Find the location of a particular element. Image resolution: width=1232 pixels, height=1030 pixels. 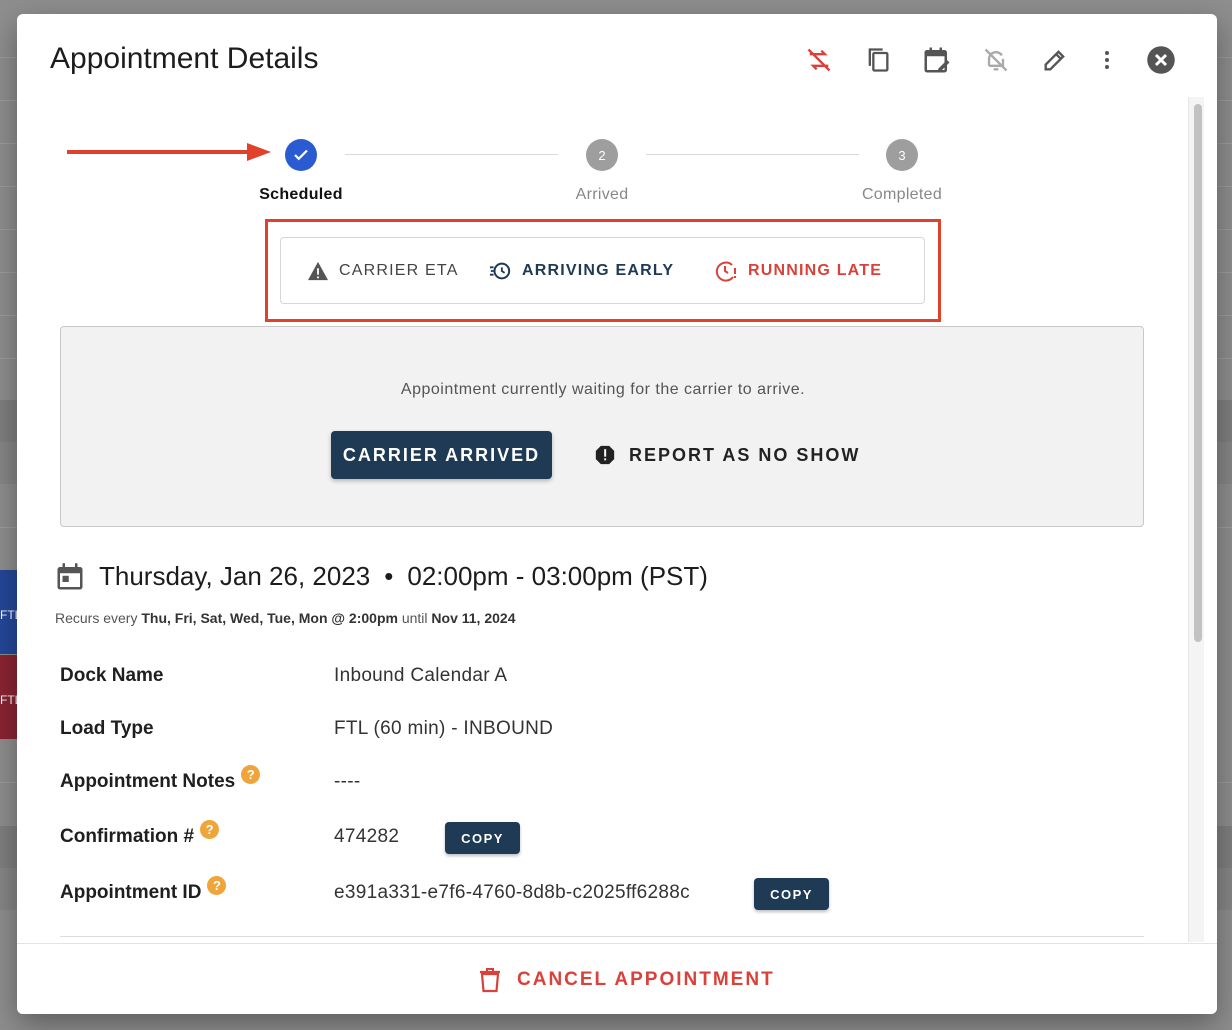

step-1-check is located at coordinates (301, 155).